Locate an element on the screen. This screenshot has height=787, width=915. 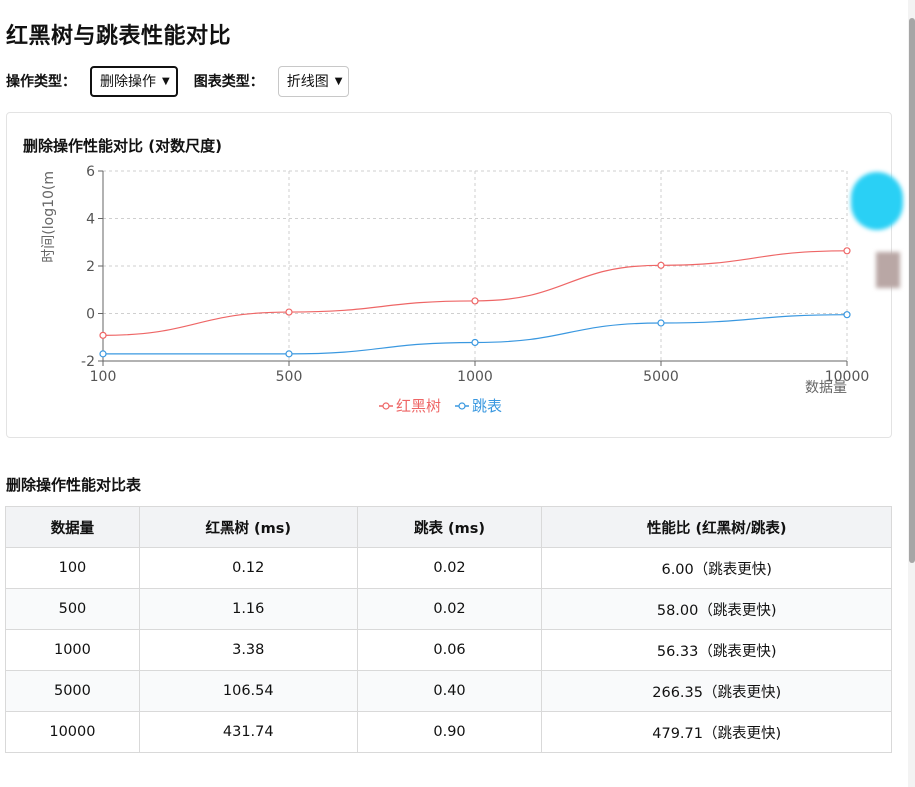
cell-ratio: 479.71（跳表更快) is located at coordinates (716, 732).